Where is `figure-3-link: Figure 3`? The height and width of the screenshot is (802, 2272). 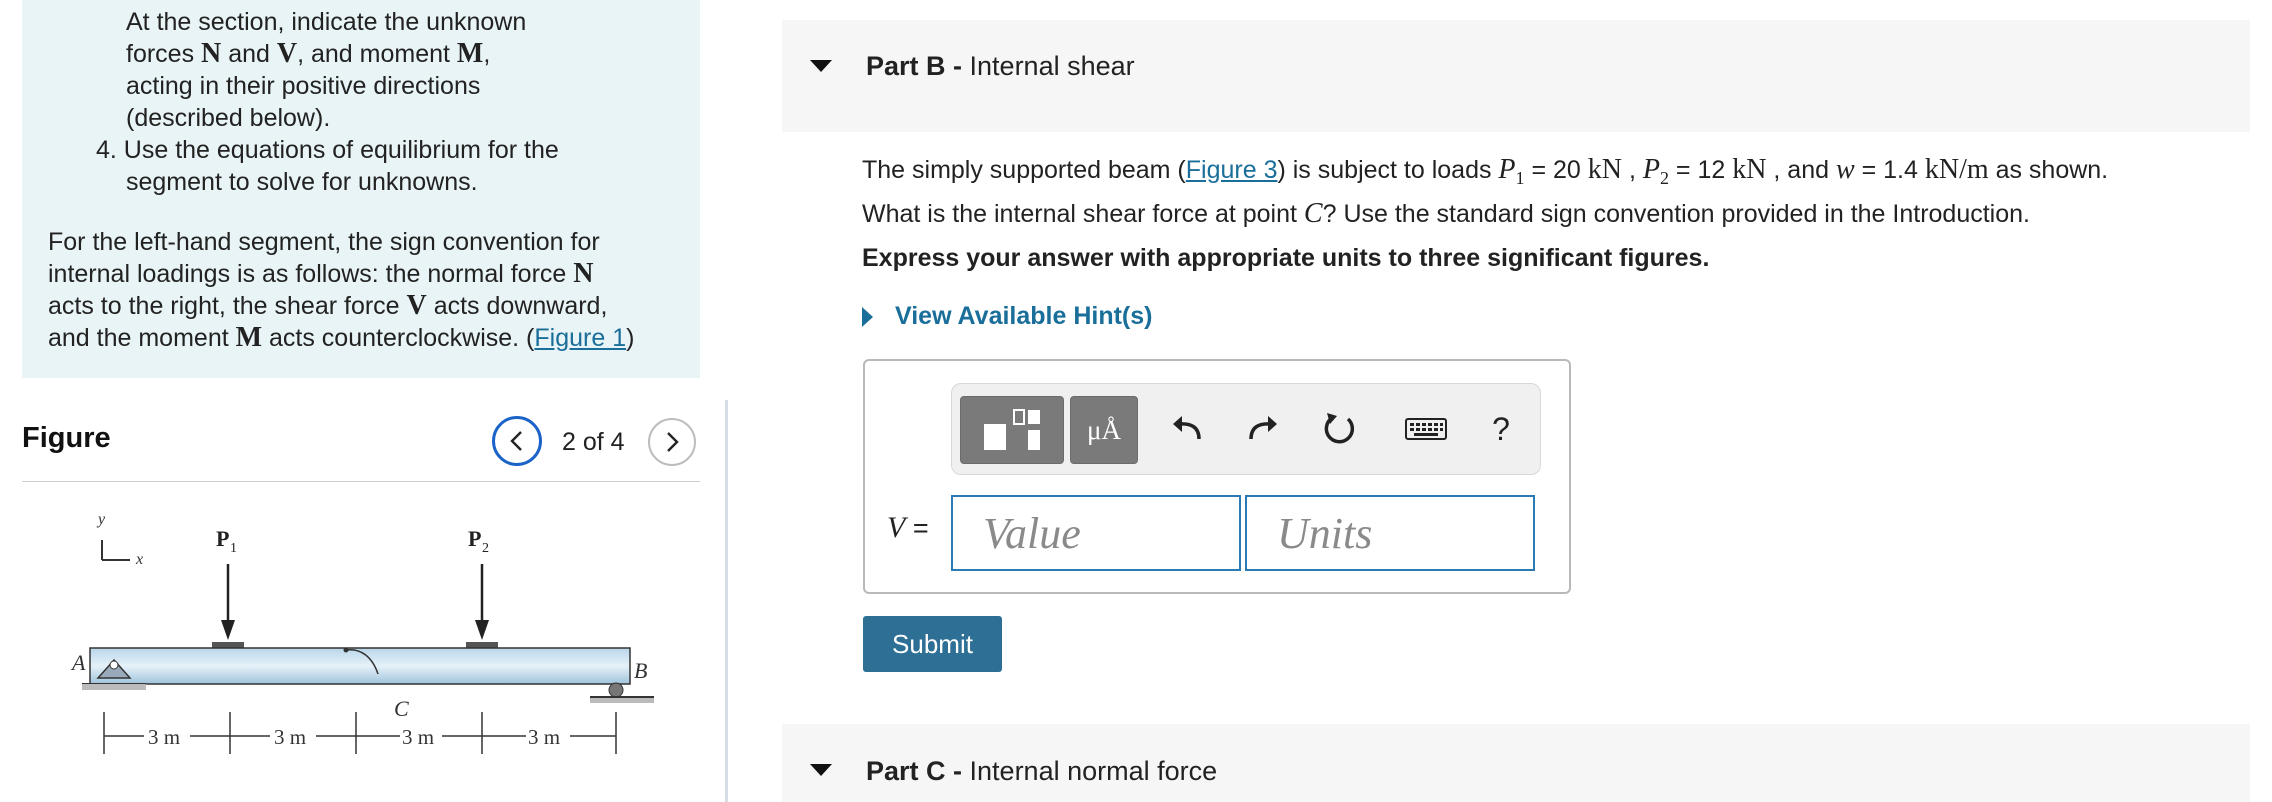 figure-3-link: Figure 3 is located at coordinates (1232, 170).